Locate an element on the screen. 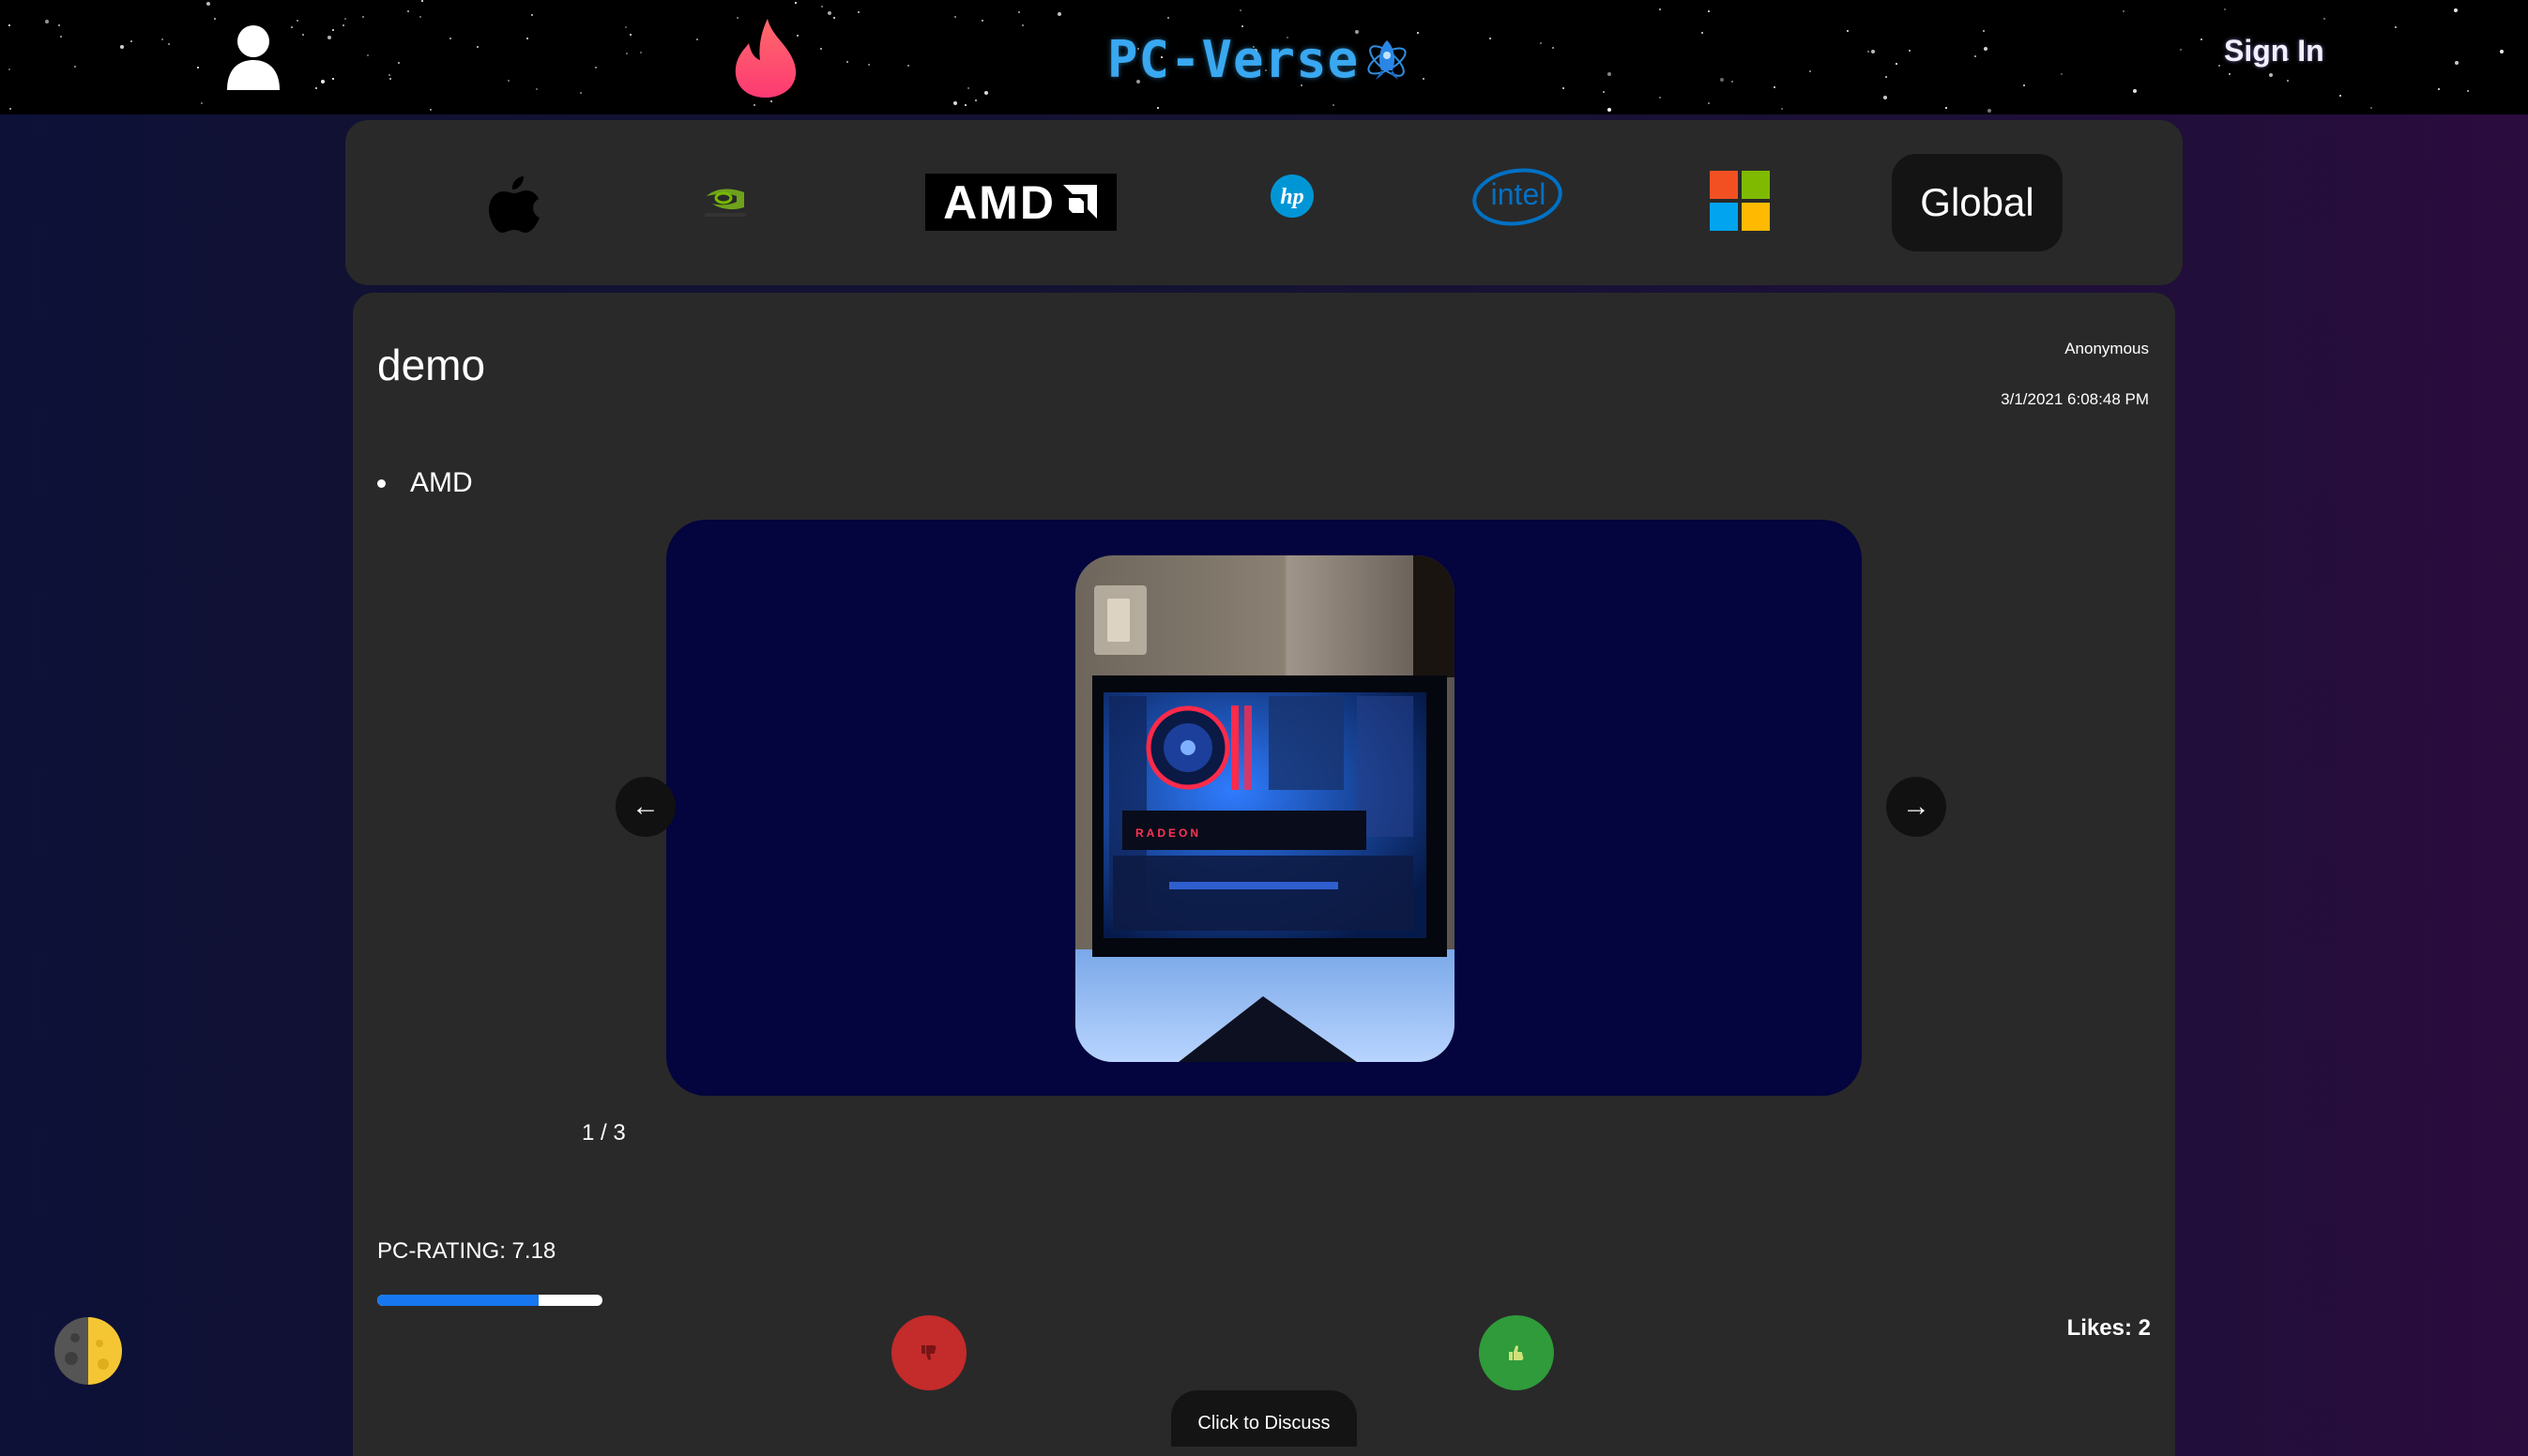 This screenshot has width=2528, height=1456. apple-logo-icon is located at coordinates (514, 204).